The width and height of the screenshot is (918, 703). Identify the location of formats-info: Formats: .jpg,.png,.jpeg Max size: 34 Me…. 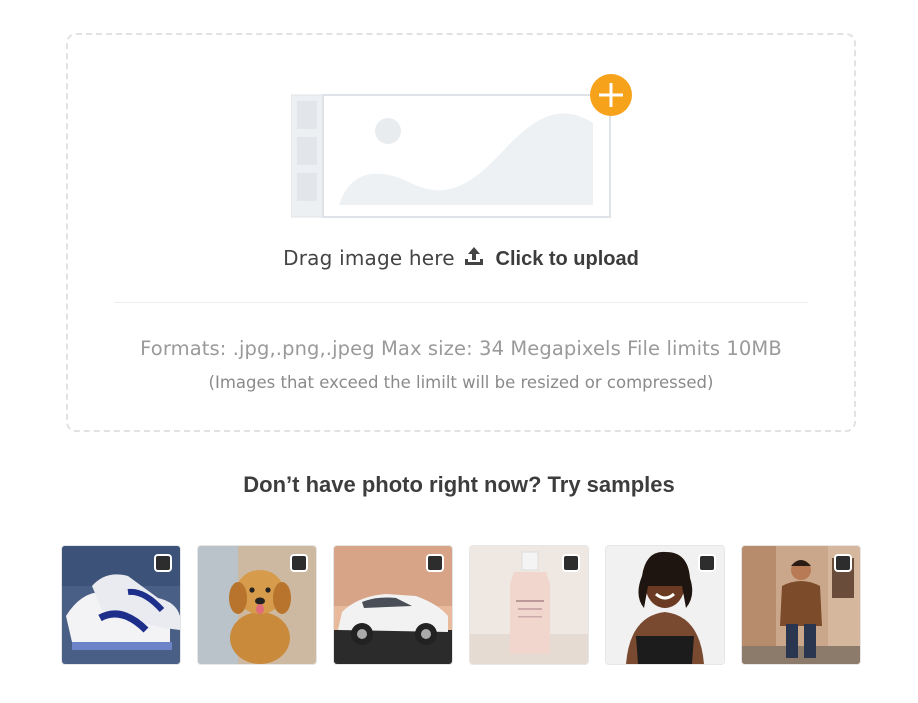
(461, 348).